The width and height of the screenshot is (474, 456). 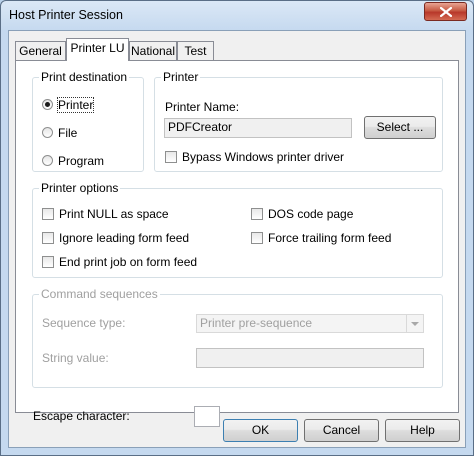 I want to click on title-bar: Host Printer Session, so click(x=237, y=15).